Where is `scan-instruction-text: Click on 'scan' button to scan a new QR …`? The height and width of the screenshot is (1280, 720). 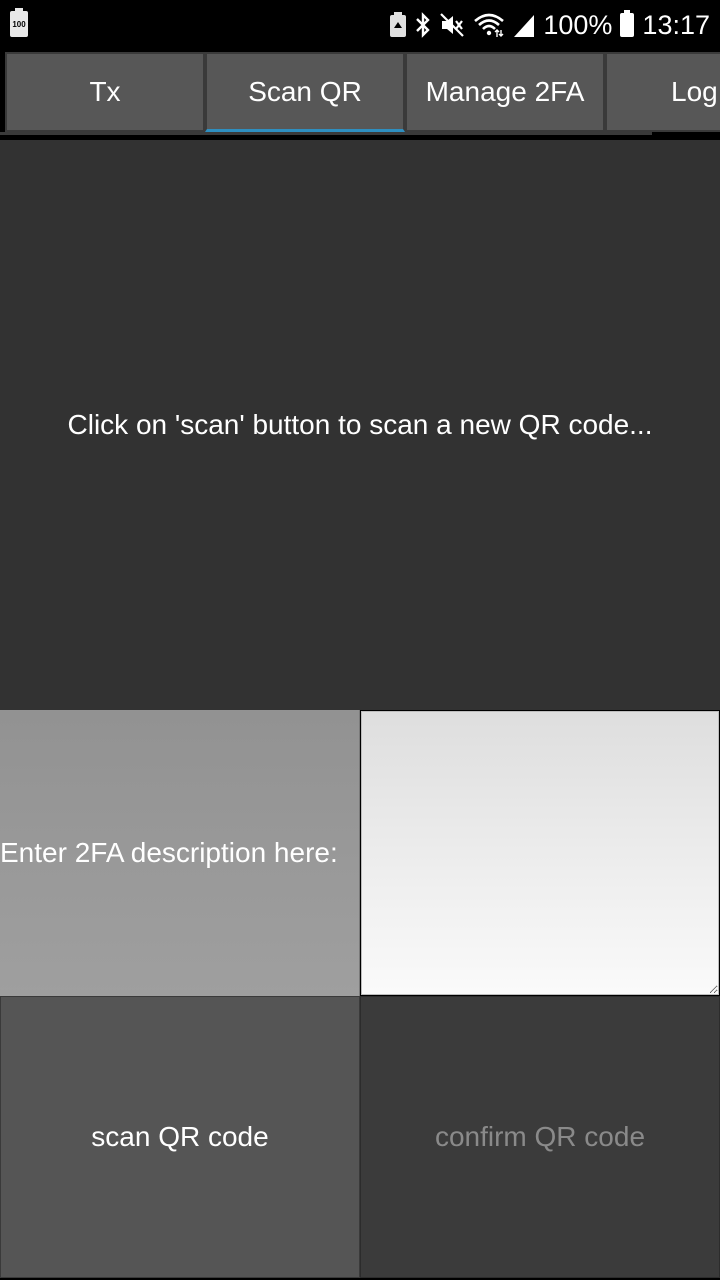
scan-instruction-text: Click on 'scan' button to scan a new QR … is located at coordinates (360, 424).